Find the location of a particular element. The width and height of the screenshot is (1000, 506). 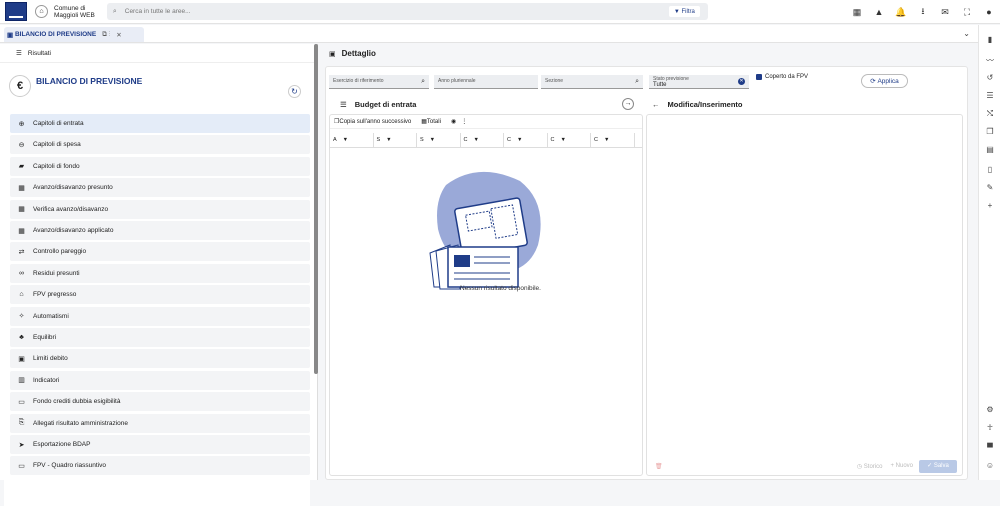

menu-title: BILANCIO DI PREVISIONE is located at coordinates (89, 81).